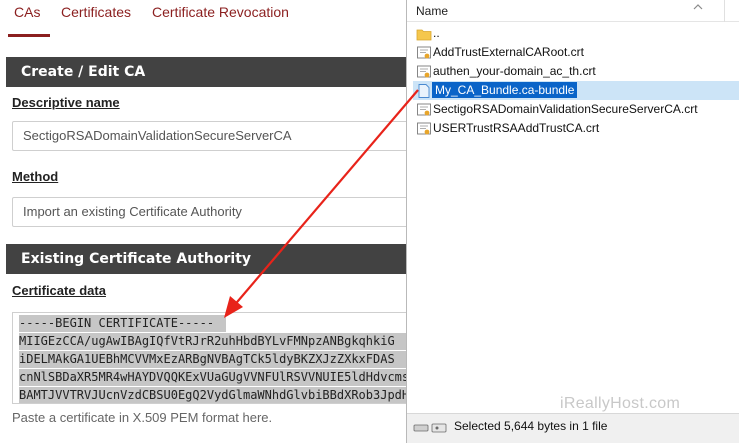  Describe the element at coordinates (430, 428) in the screenshot. I see `drive-network-icon` at that location.